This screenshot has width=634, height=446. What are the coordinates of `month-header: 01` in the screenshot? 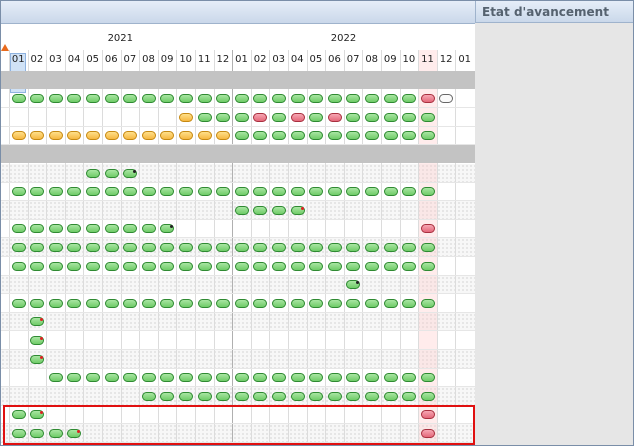 It's located at (241, 59).